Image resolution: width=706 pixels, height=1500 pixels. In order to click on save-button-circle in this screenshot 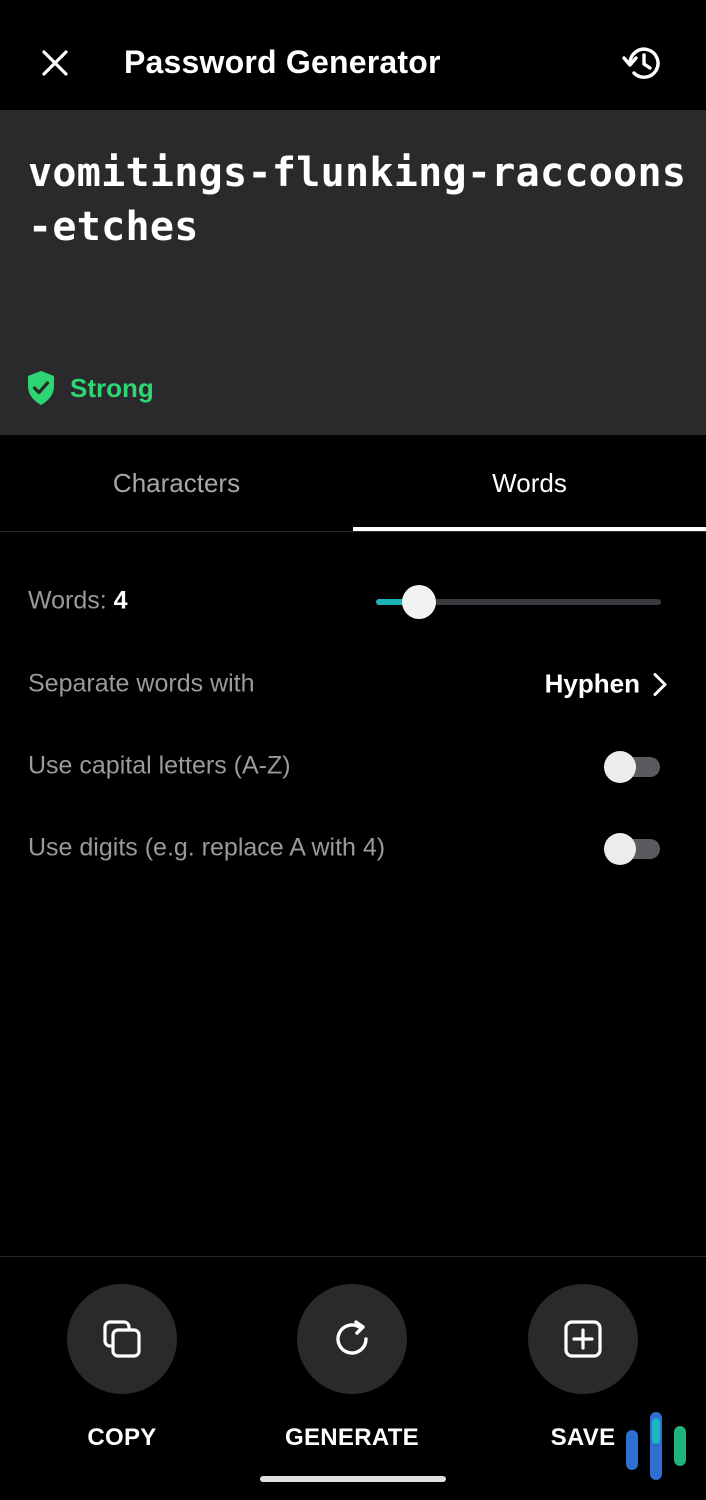, I will do `click(583, 1339)`.